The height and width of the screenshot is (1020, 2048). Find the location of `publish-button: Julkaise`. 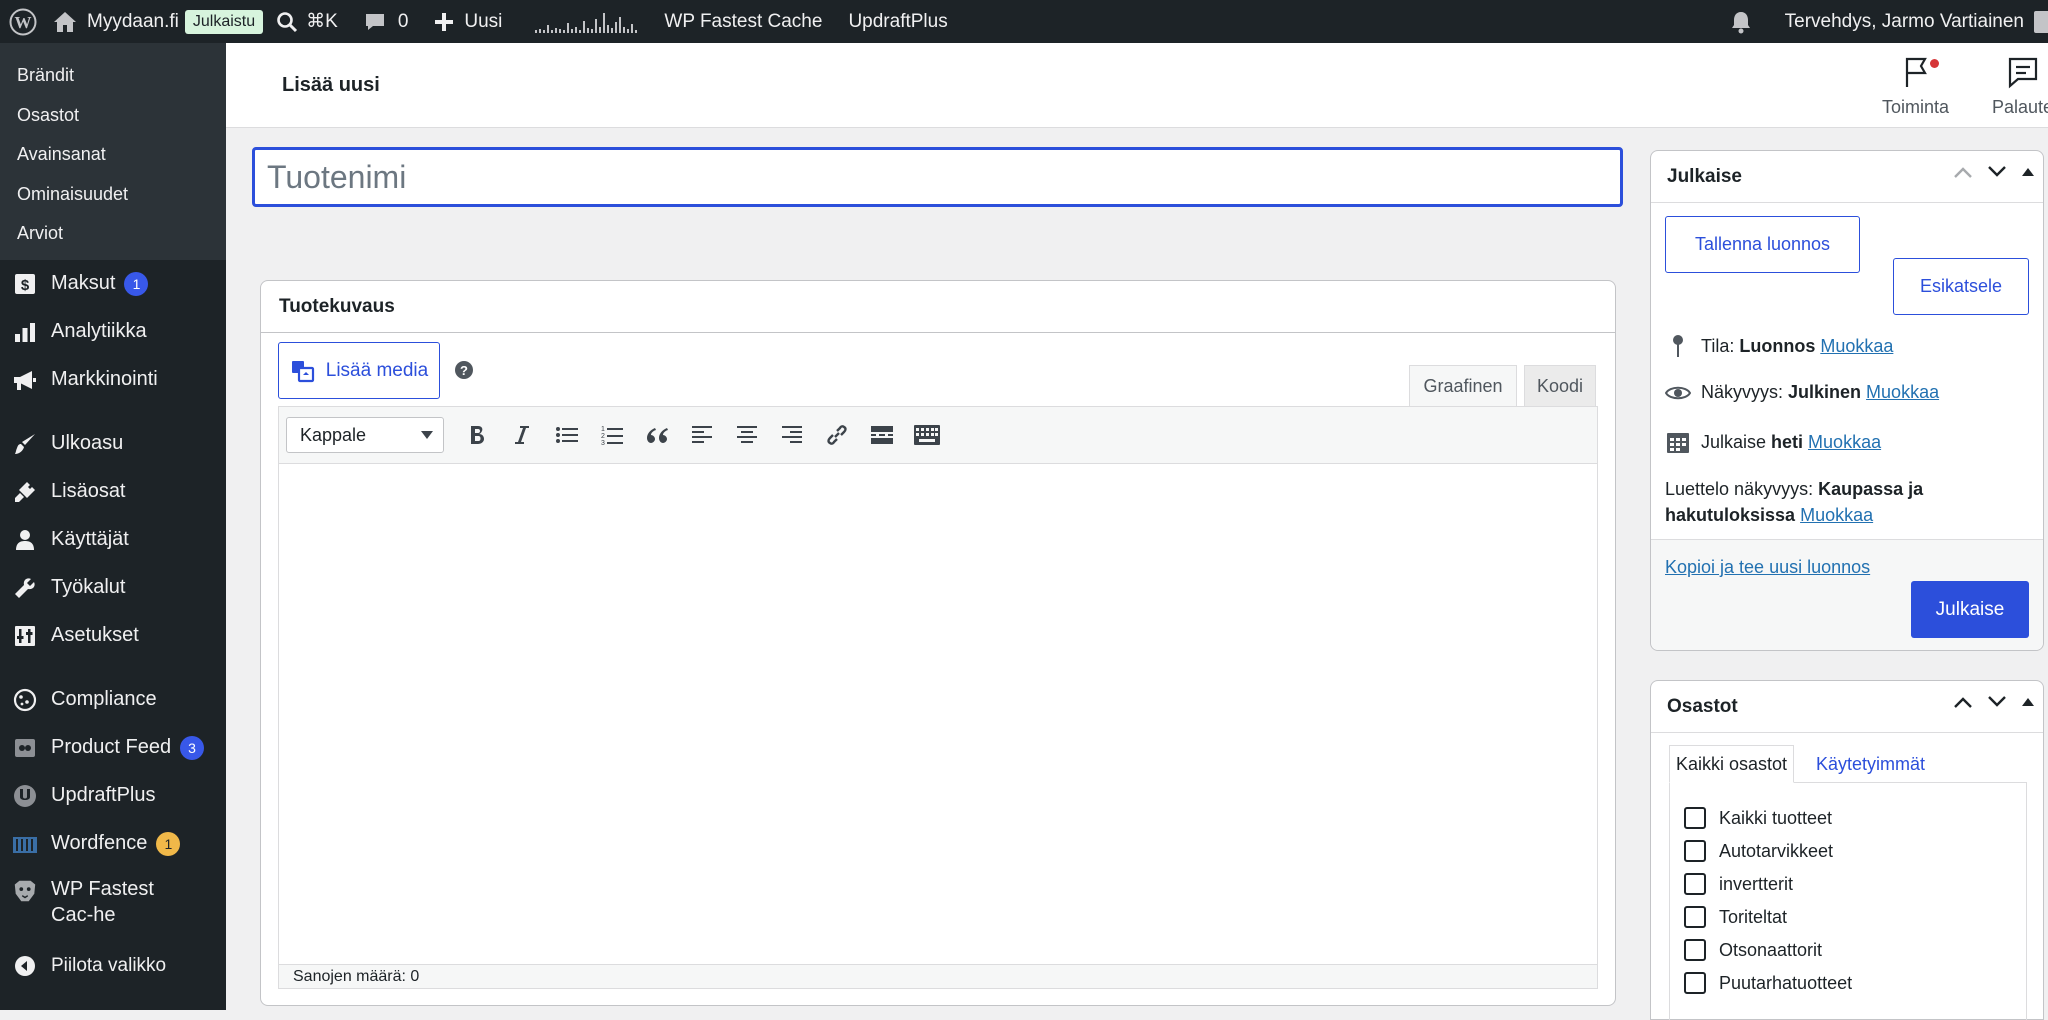

publish-button: Julkaise is located at coordinates (1970, 609).